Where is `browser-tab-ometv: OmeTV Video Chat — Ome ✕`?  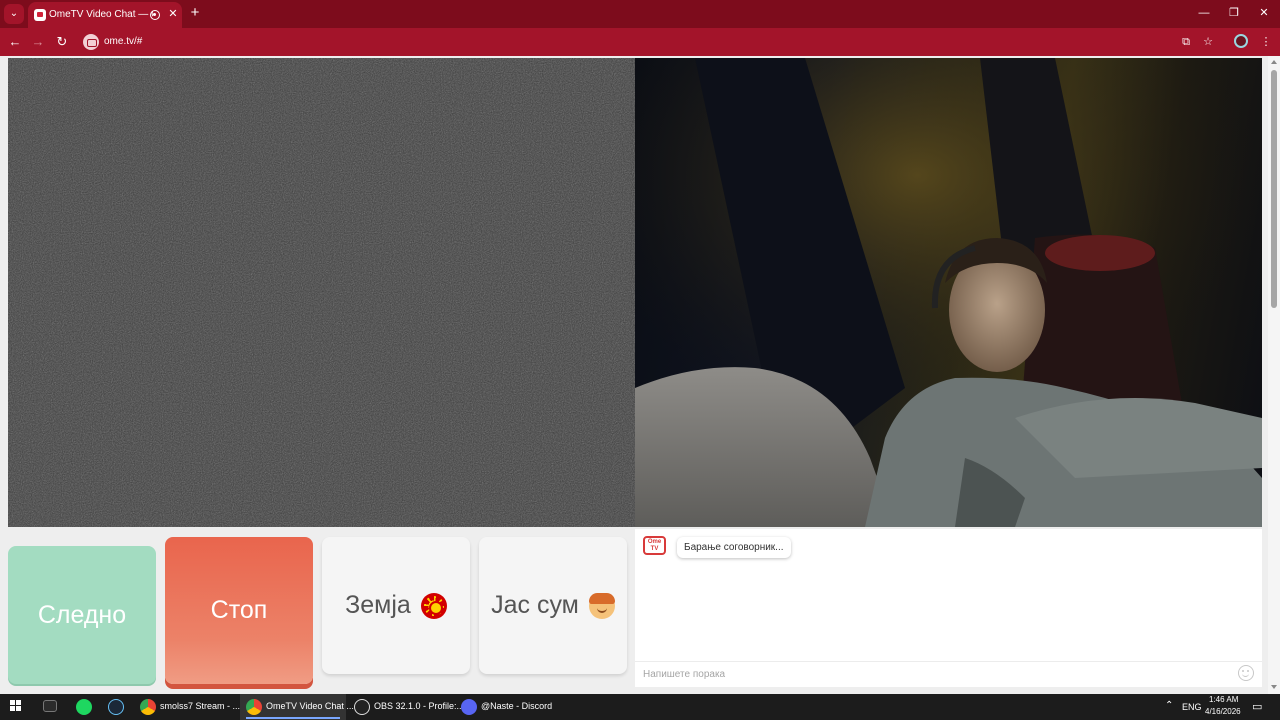
browser-tab-ometv: OmeTV Video Chat — Ome ✕ is located at coordinates (105, 15).